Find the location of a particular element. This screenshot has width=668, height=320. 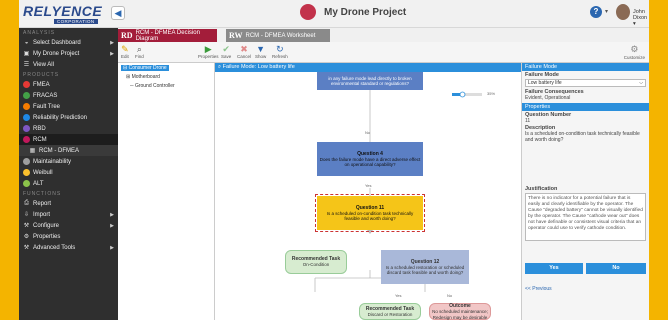

tab-label: RCM - DFMEA Worksheet is located at coordinates (280, 35).